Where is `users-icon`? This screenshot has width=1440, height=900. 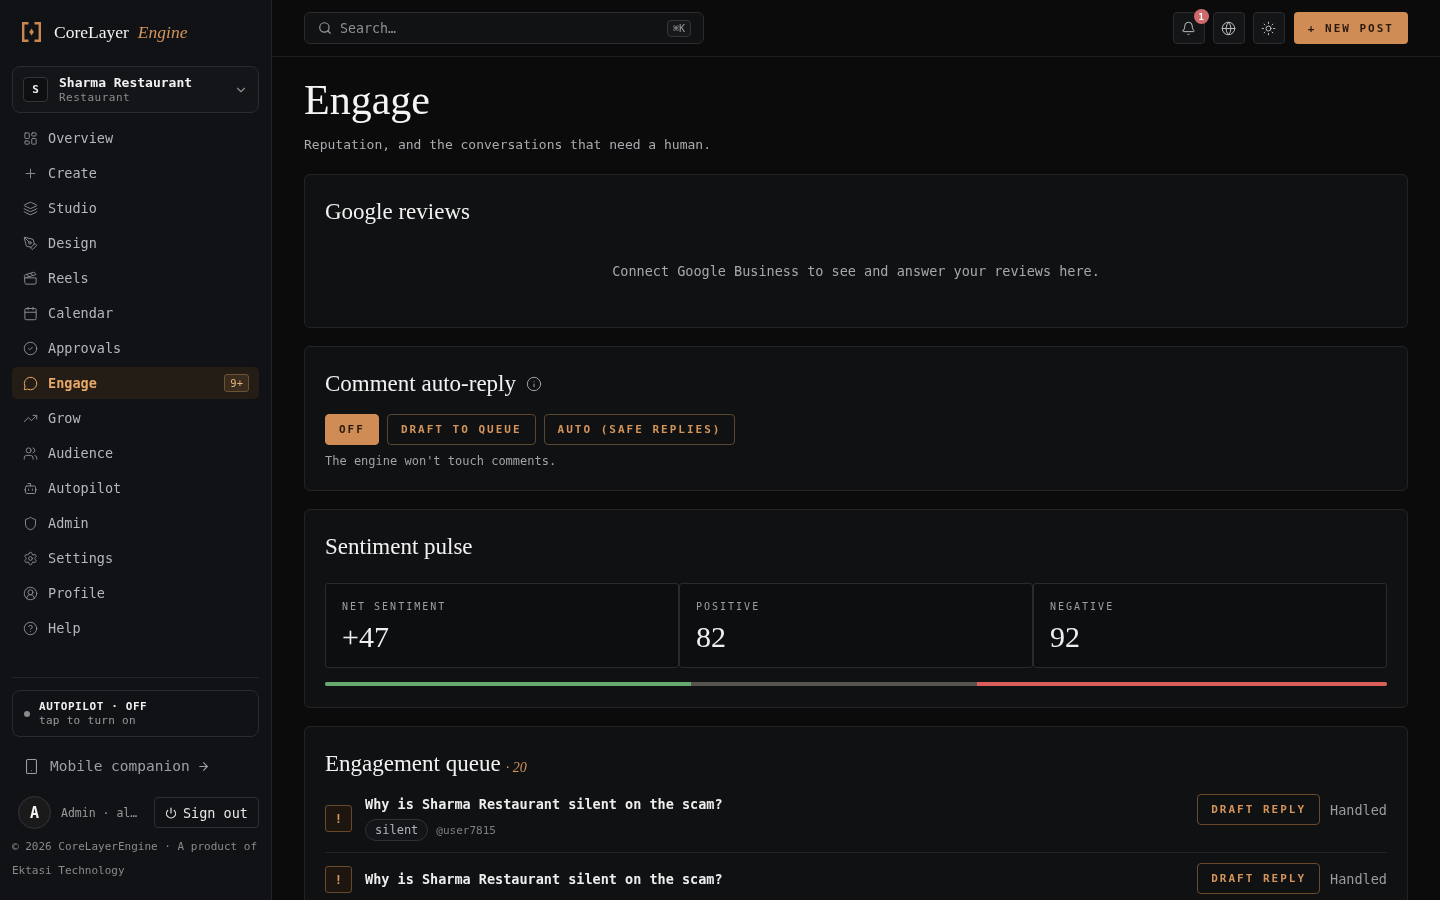
users-icon is located at coordinates (30, 453).